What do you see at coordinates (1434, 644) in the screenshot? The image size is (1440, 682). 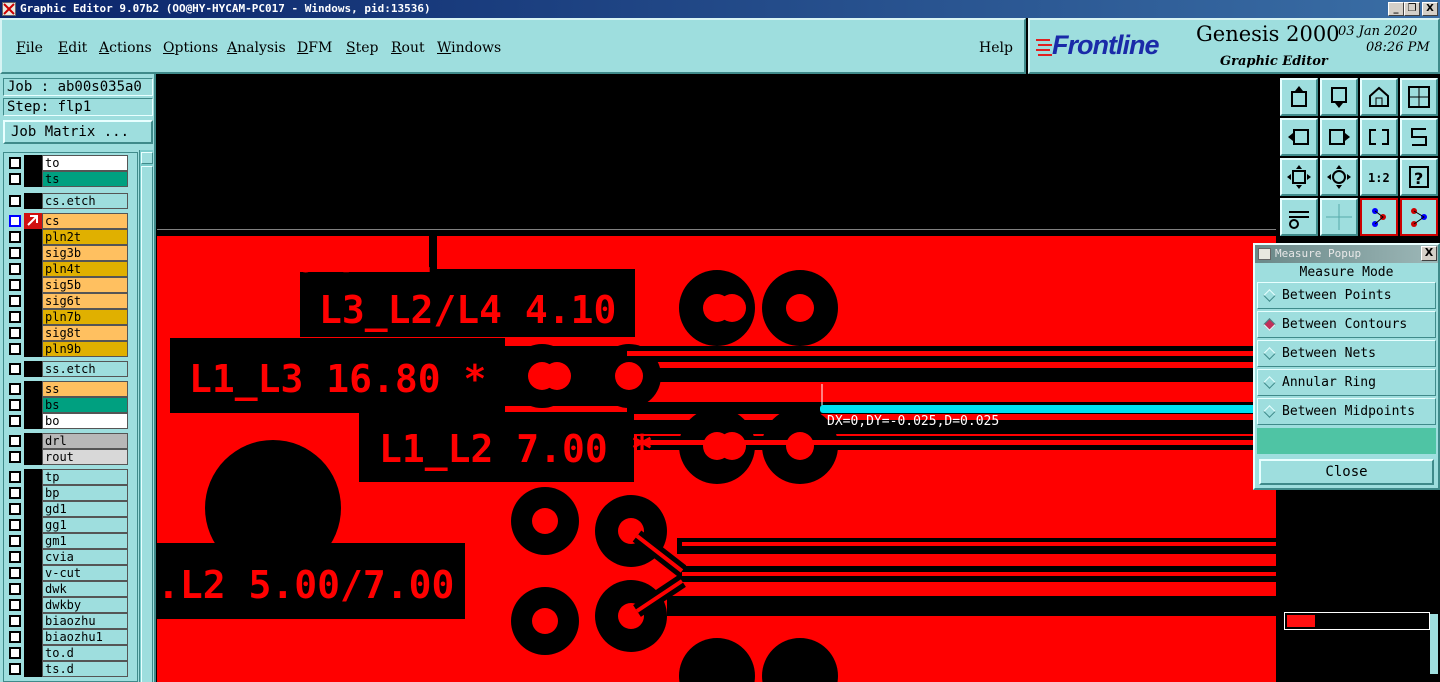 I see `overview-scrollbar` at bounding box center [1434, 644].